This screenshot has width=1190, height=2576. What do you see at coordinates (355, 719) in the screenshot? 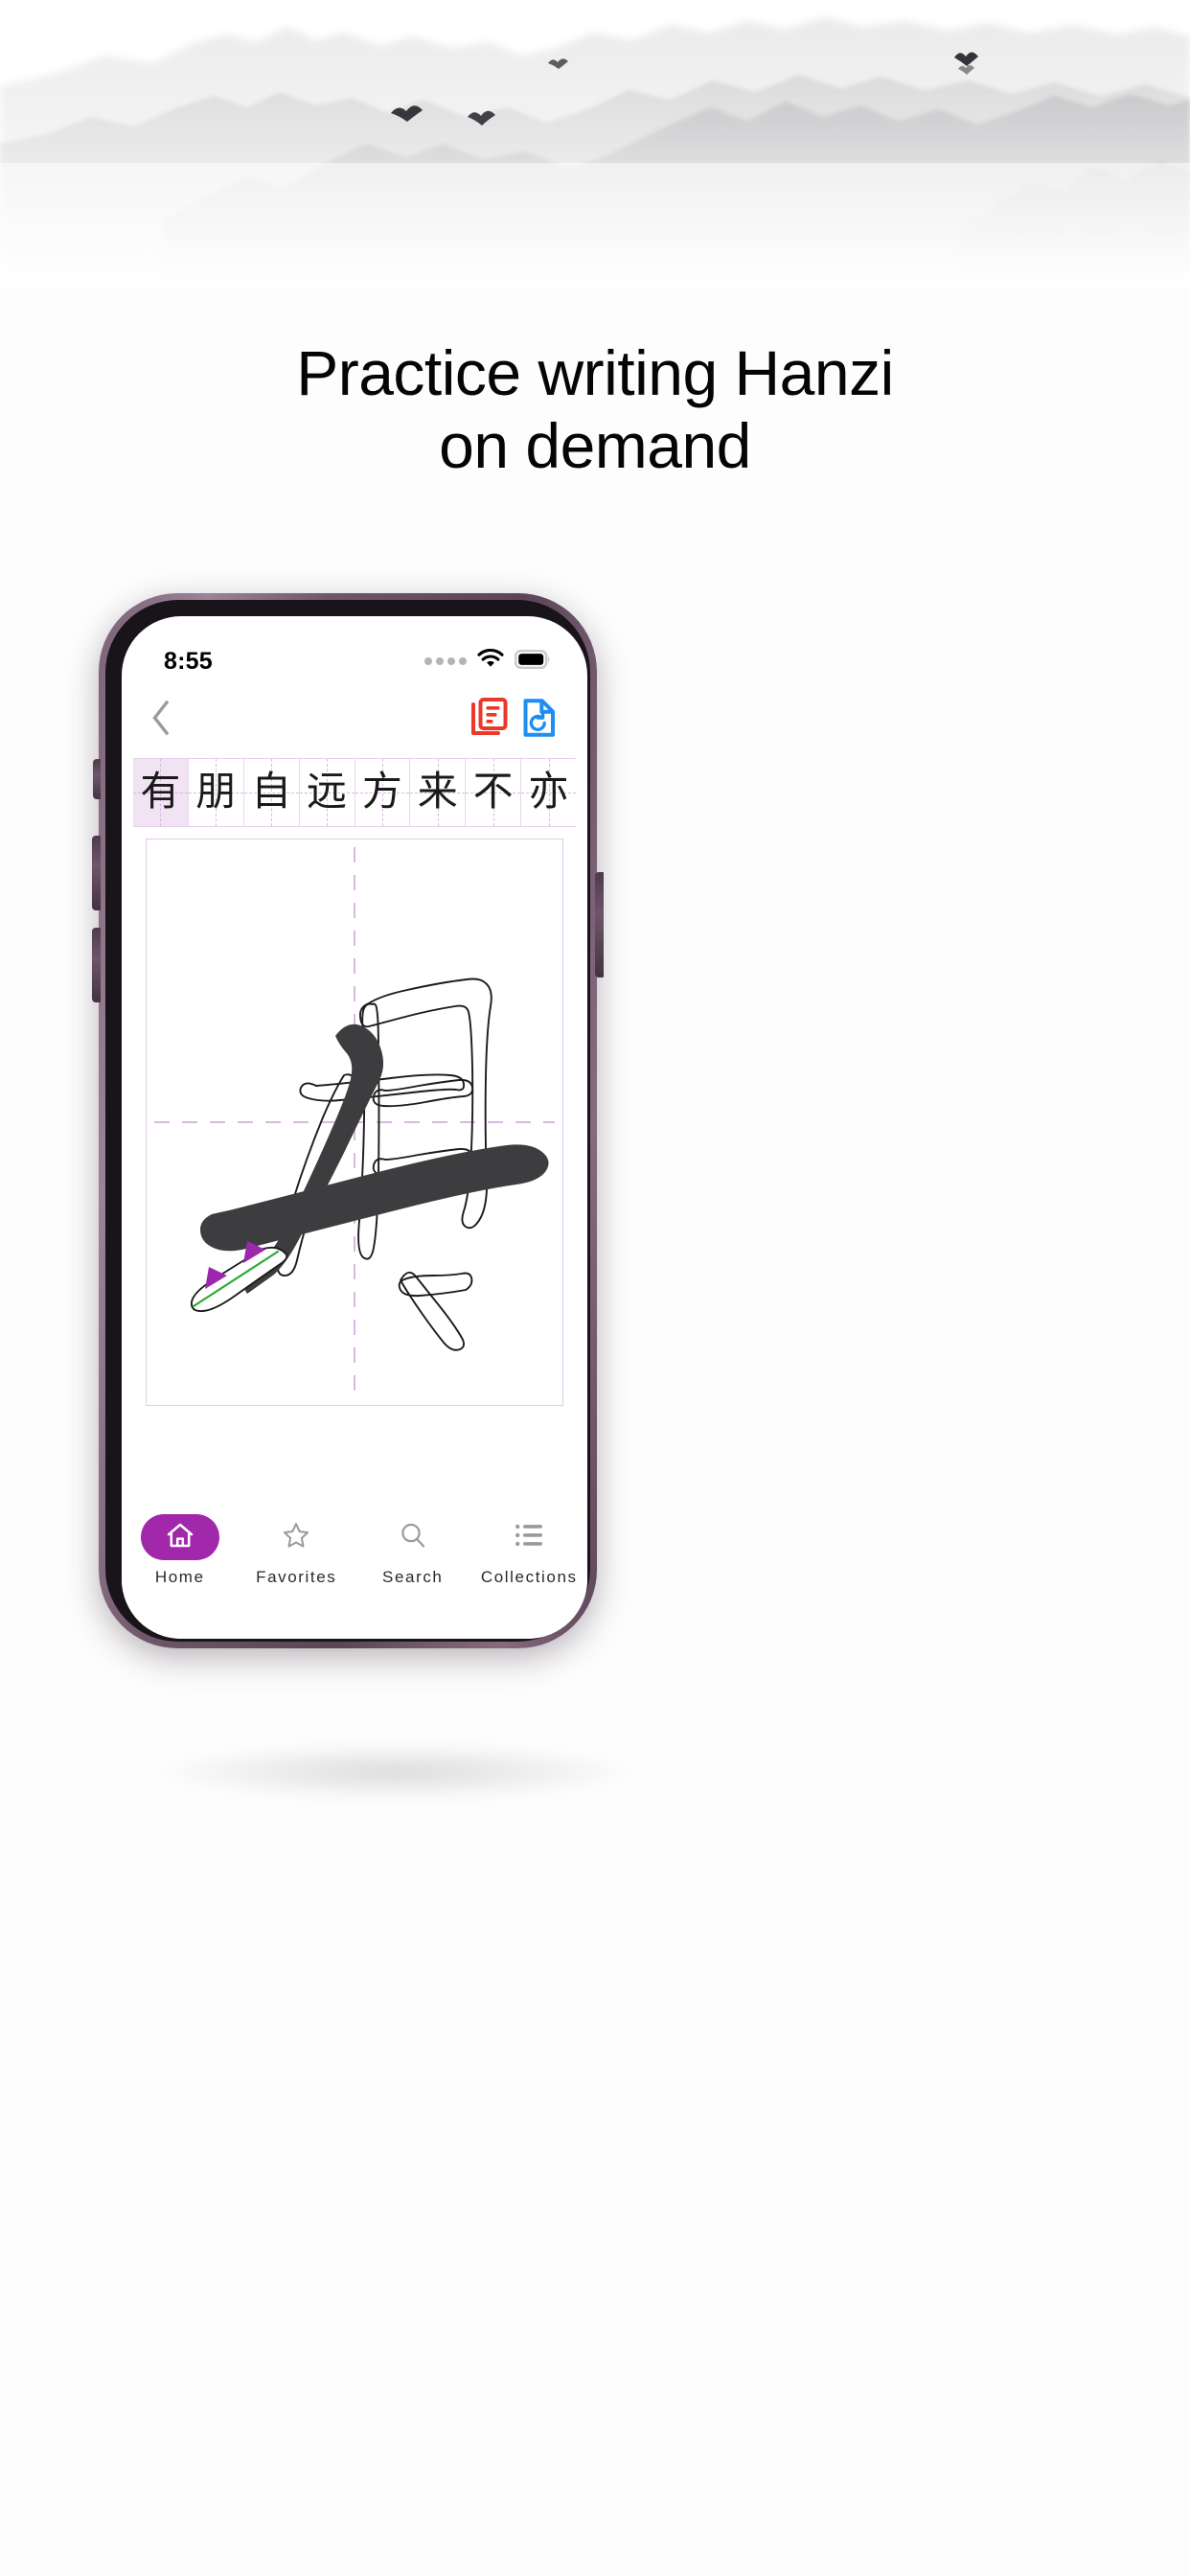
I see `app-navigation-bar` at bounding box center [355, 719].